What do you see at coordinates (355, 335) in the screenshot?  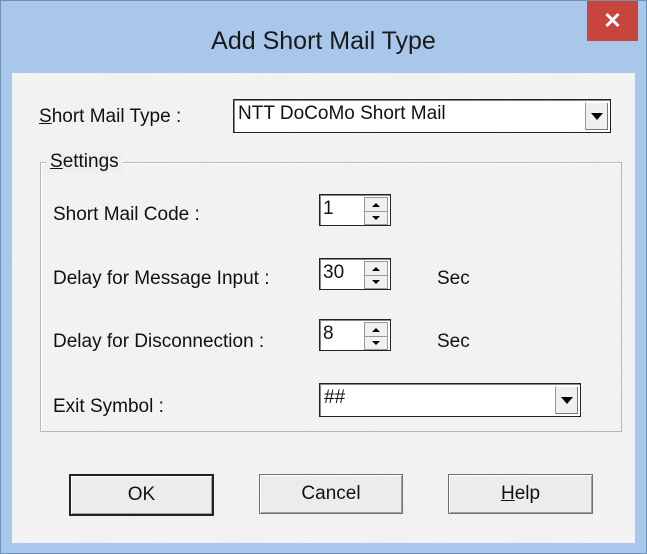 I see `delay-disconnection-spinbox: 8` at bounding box center [355, 335].